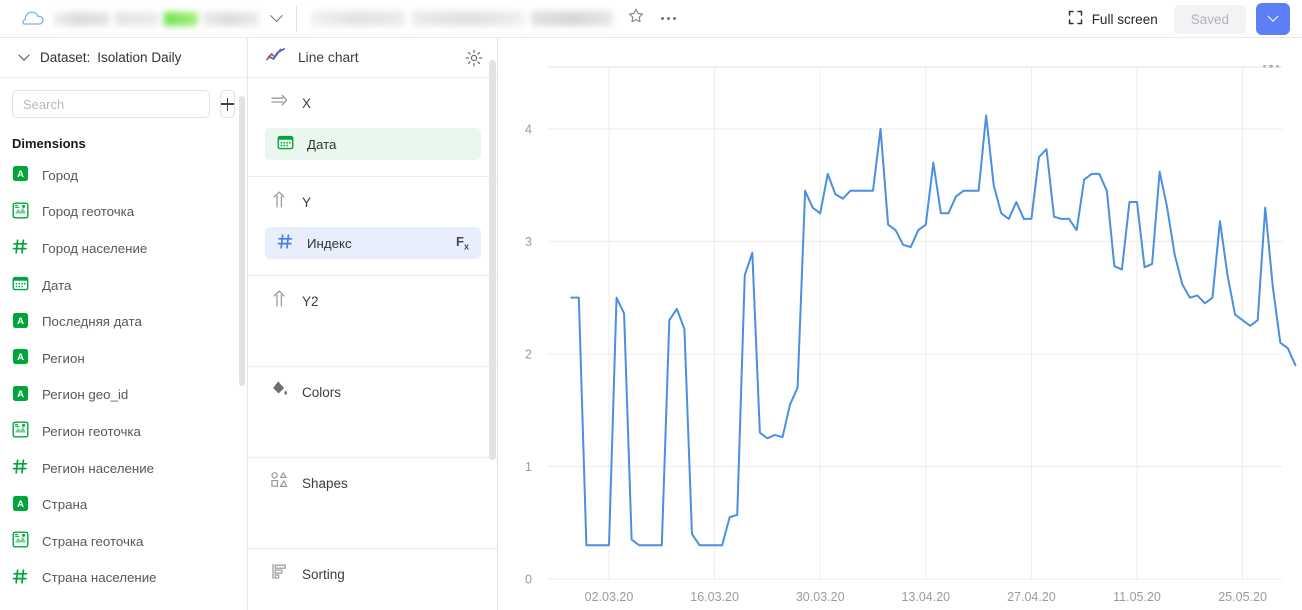  Describe the element at coordinates (49, 143) in the screenshot. I see `dimensions-section-title: Dimensions` at that location.